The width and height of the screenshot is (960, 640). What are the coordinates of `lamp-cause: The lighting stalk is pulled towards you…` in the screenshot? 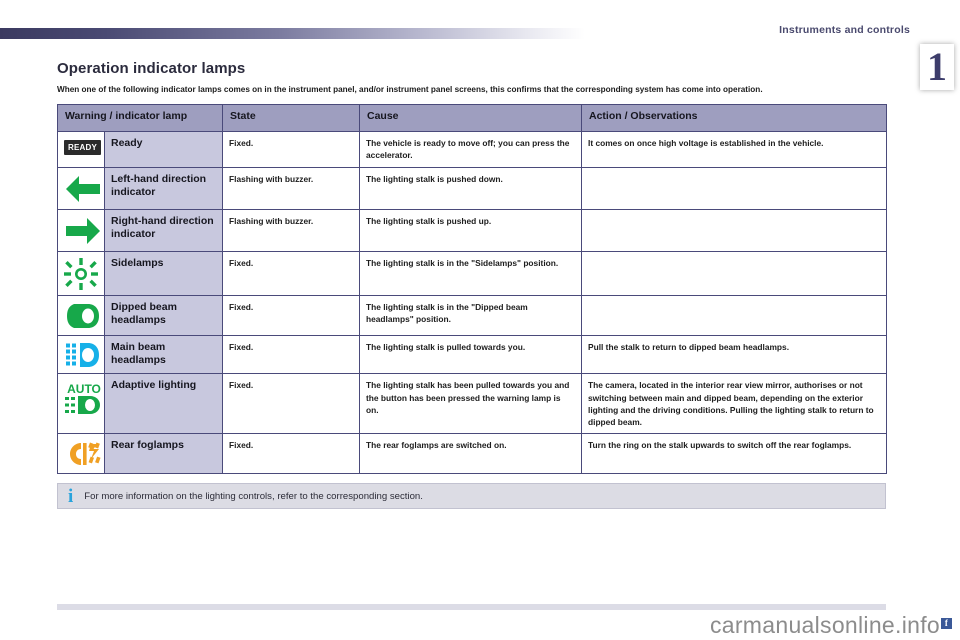 It's located at (470, 354).